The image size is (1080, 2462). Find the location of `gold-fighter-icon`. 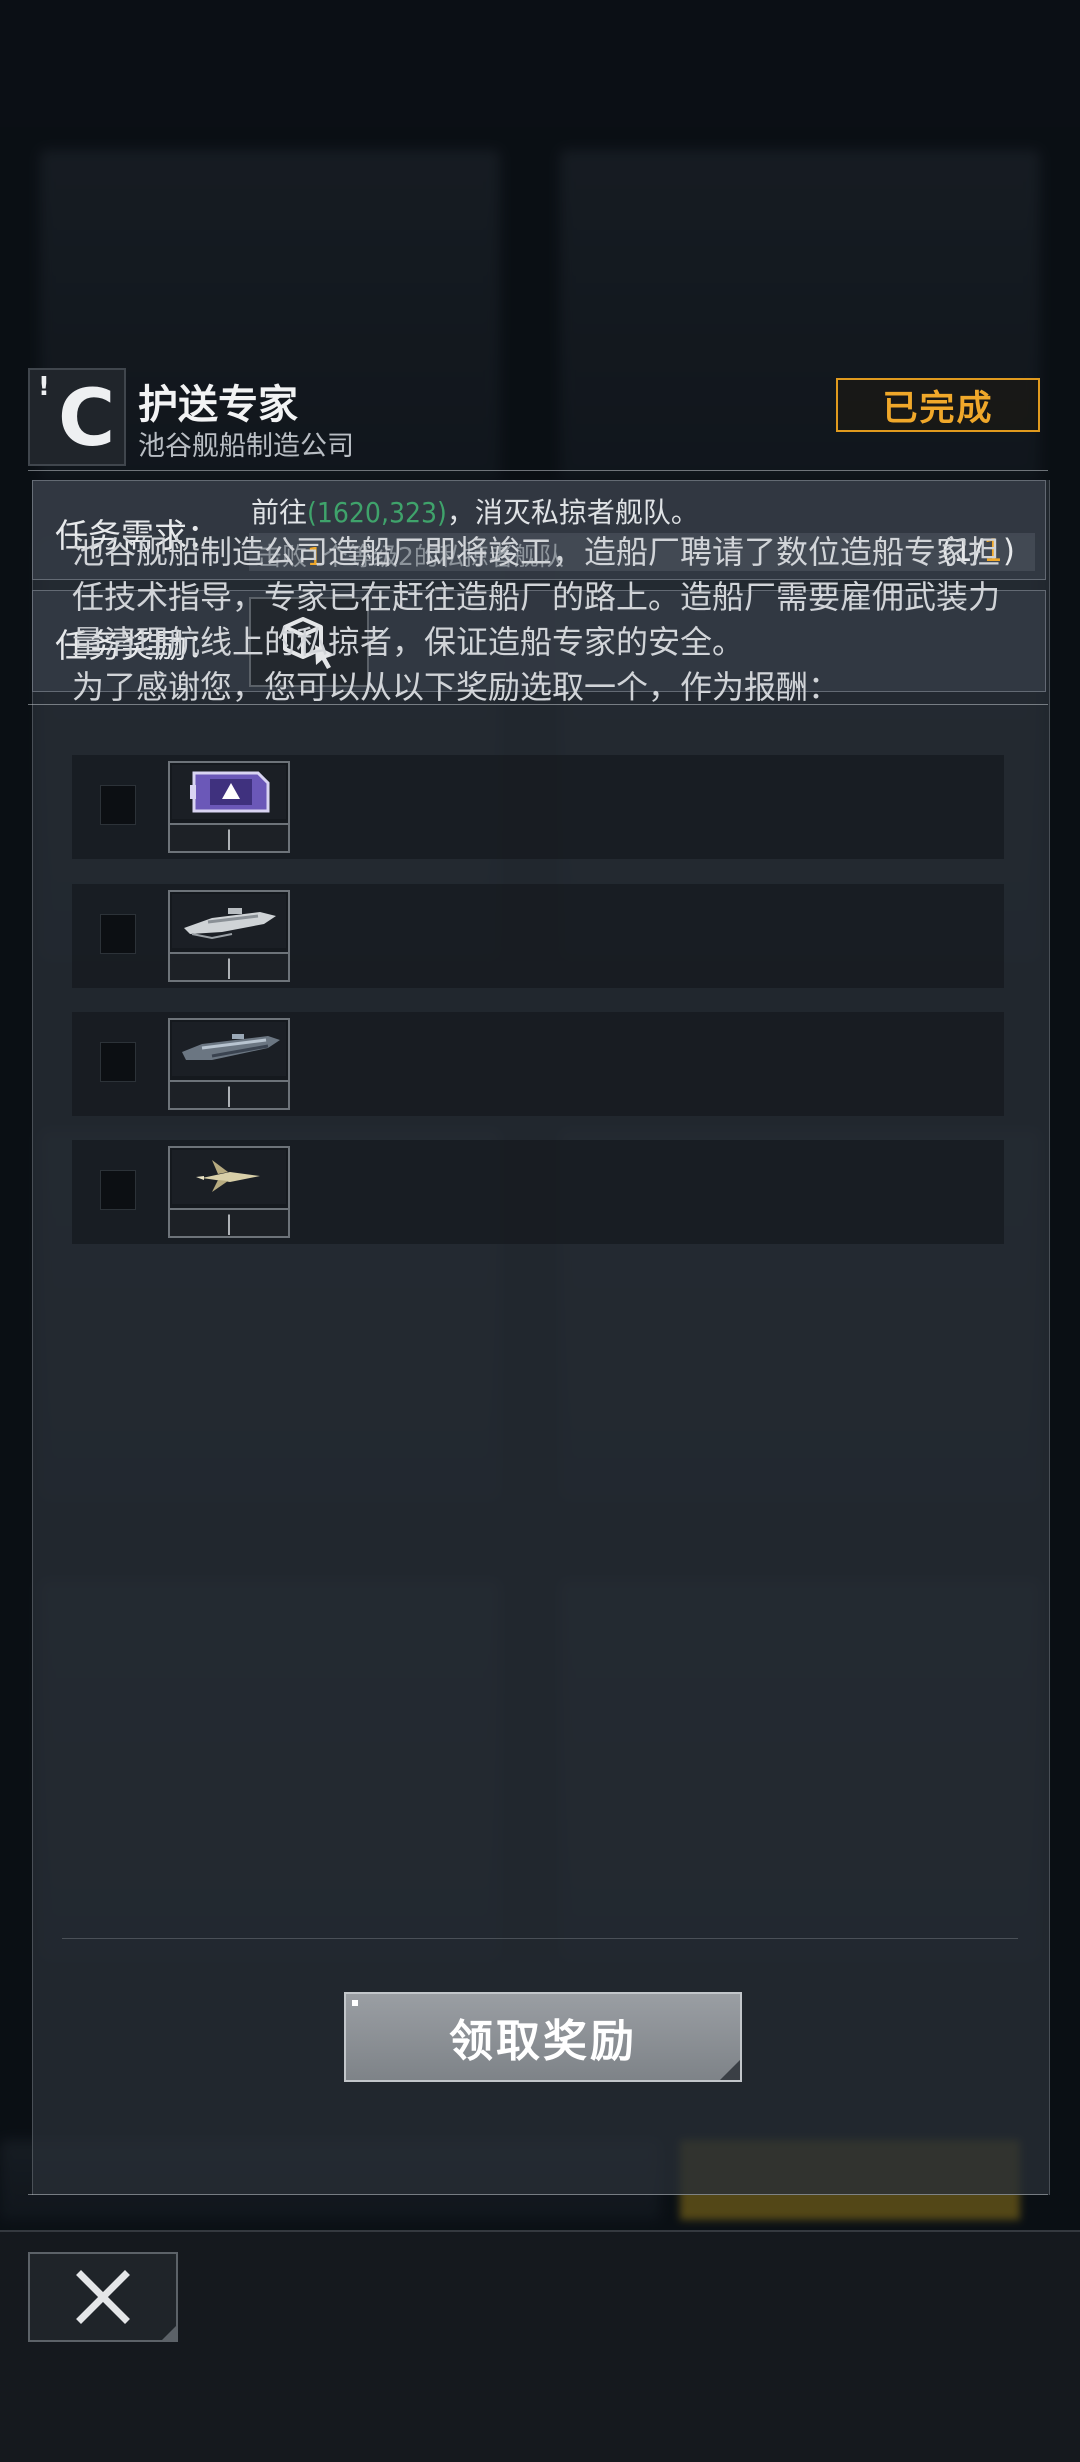

gold-fighter-icon is located at coordinates (229, 1177).